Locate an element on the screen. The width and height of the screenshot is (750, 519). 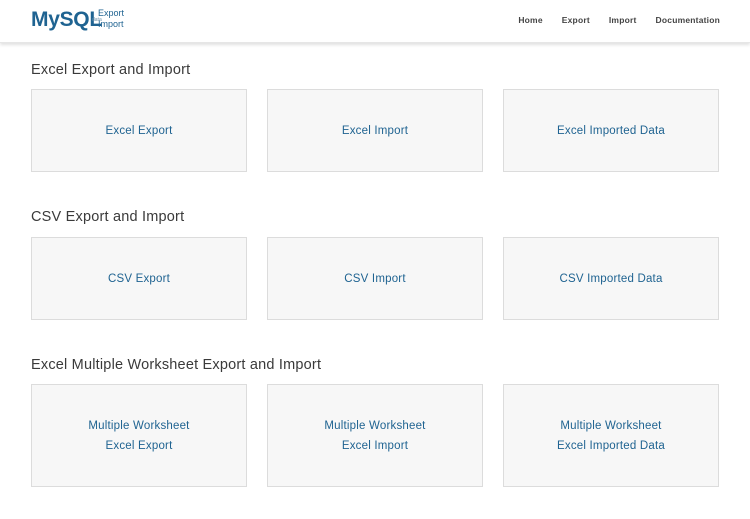
card-excel-export: Excel Export is located at coordinates (139, 130).